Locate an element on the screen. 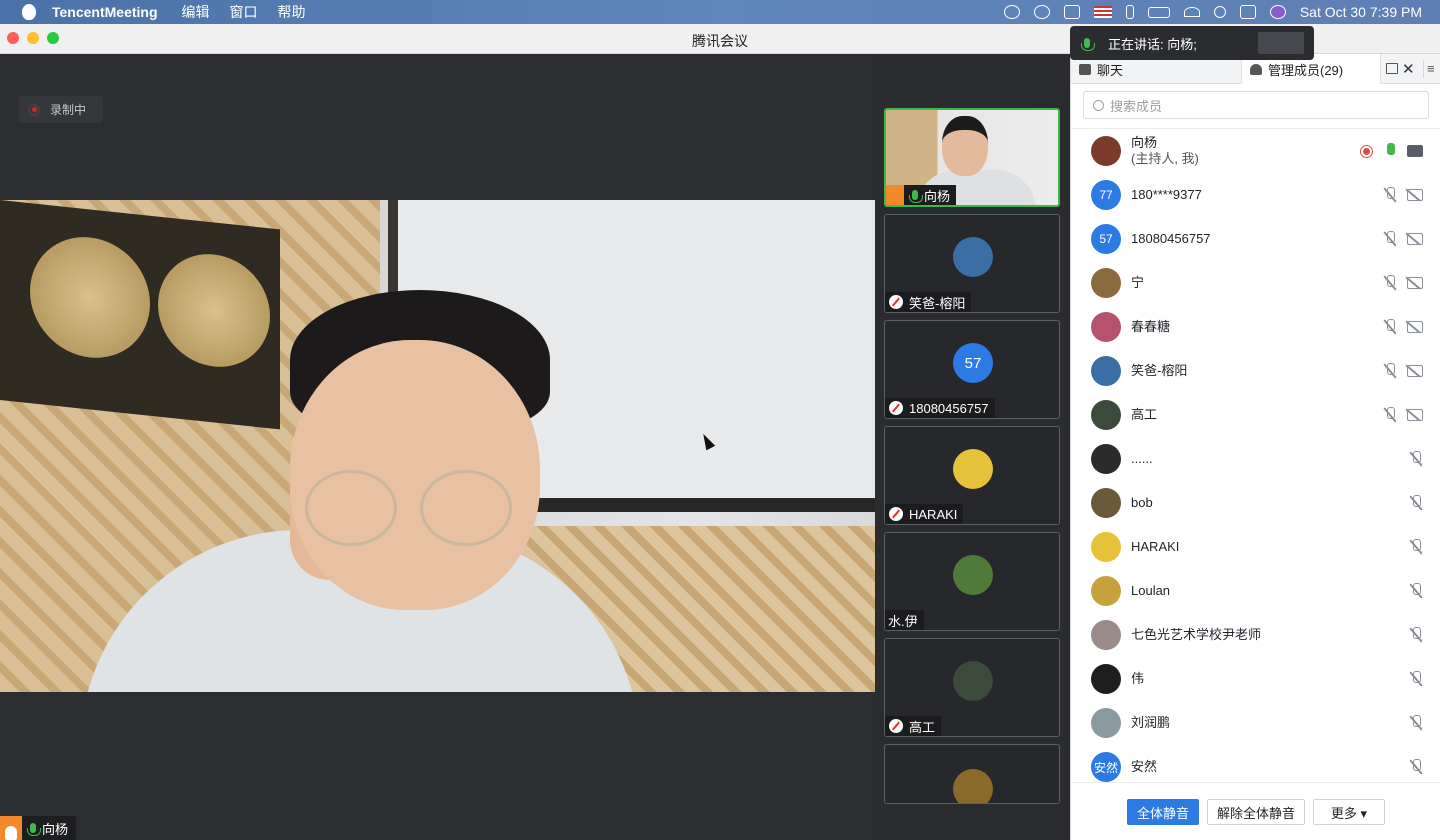 Image resolution: width=1440 pixels, height=840 pixels. member-name: 伟 is located at coordinates (1138, 678).